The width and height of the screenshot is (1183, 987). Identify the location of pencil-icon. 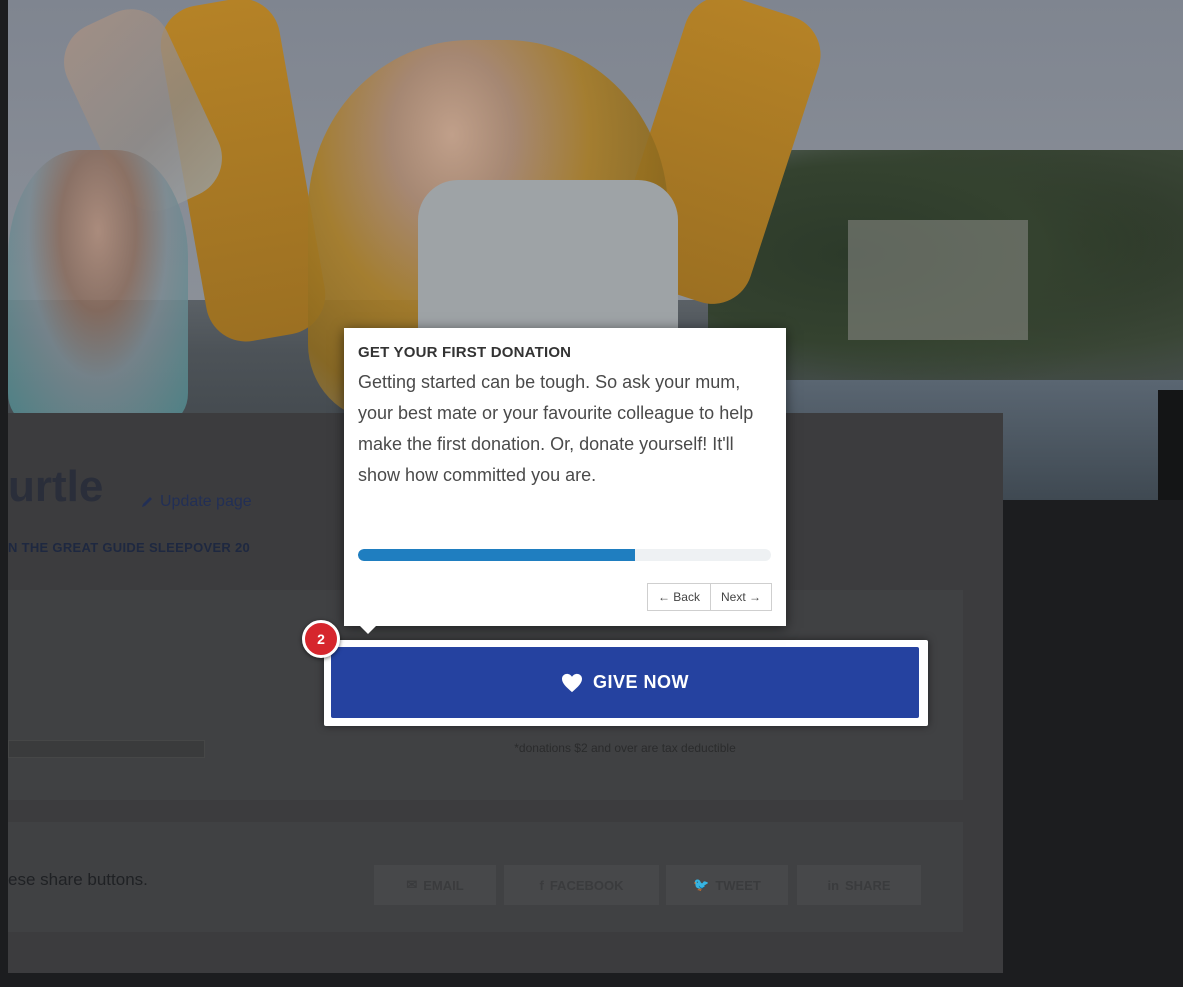
(147, 502).